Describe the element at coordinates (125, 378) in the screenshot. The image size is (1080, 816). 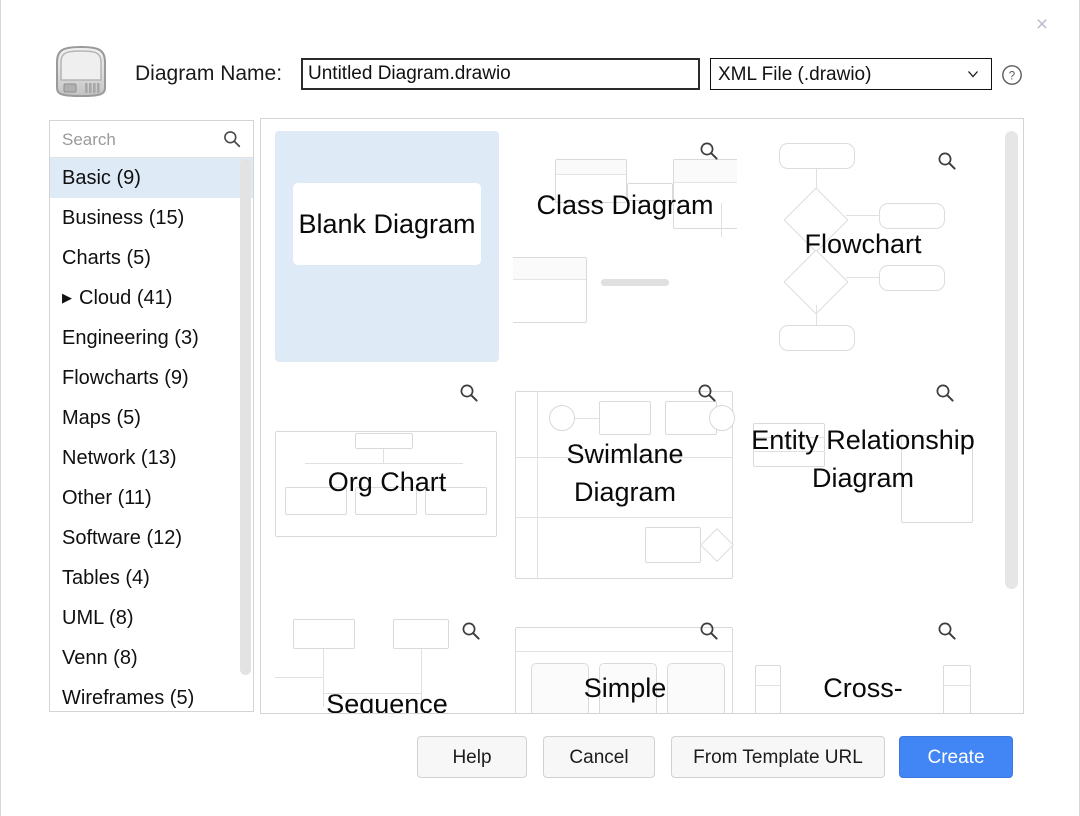
I see `sidebar-item-label: Flowcharts (9)` at that location.